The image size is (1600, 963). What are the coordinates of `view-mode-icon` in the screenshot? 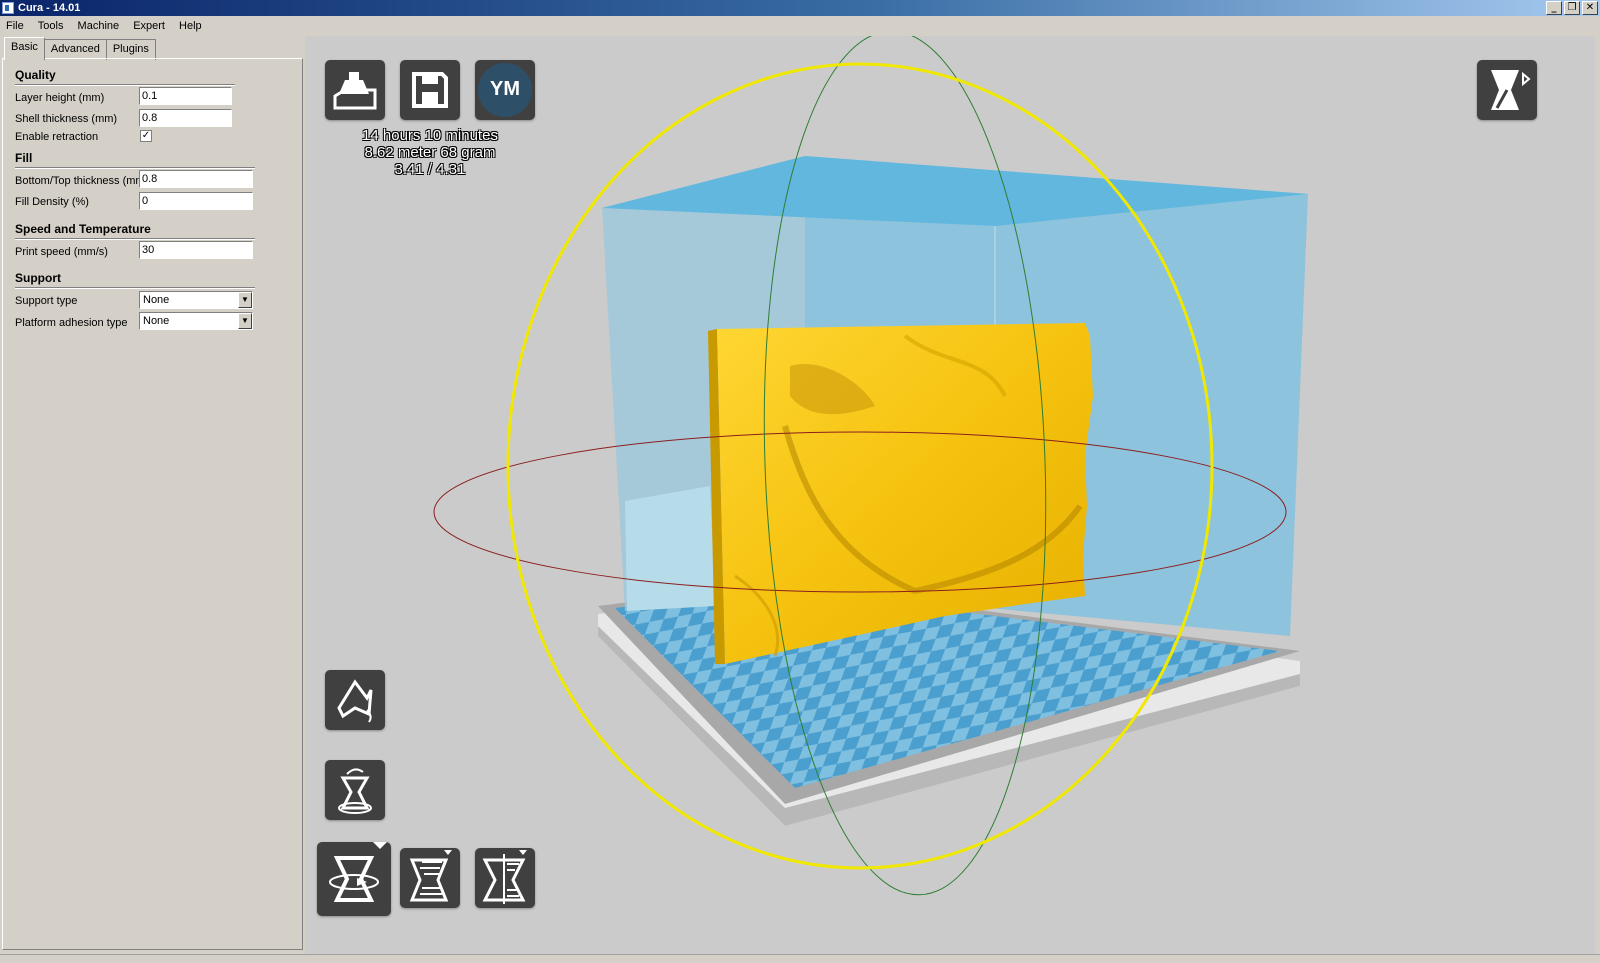 It's located at (1511, 90).